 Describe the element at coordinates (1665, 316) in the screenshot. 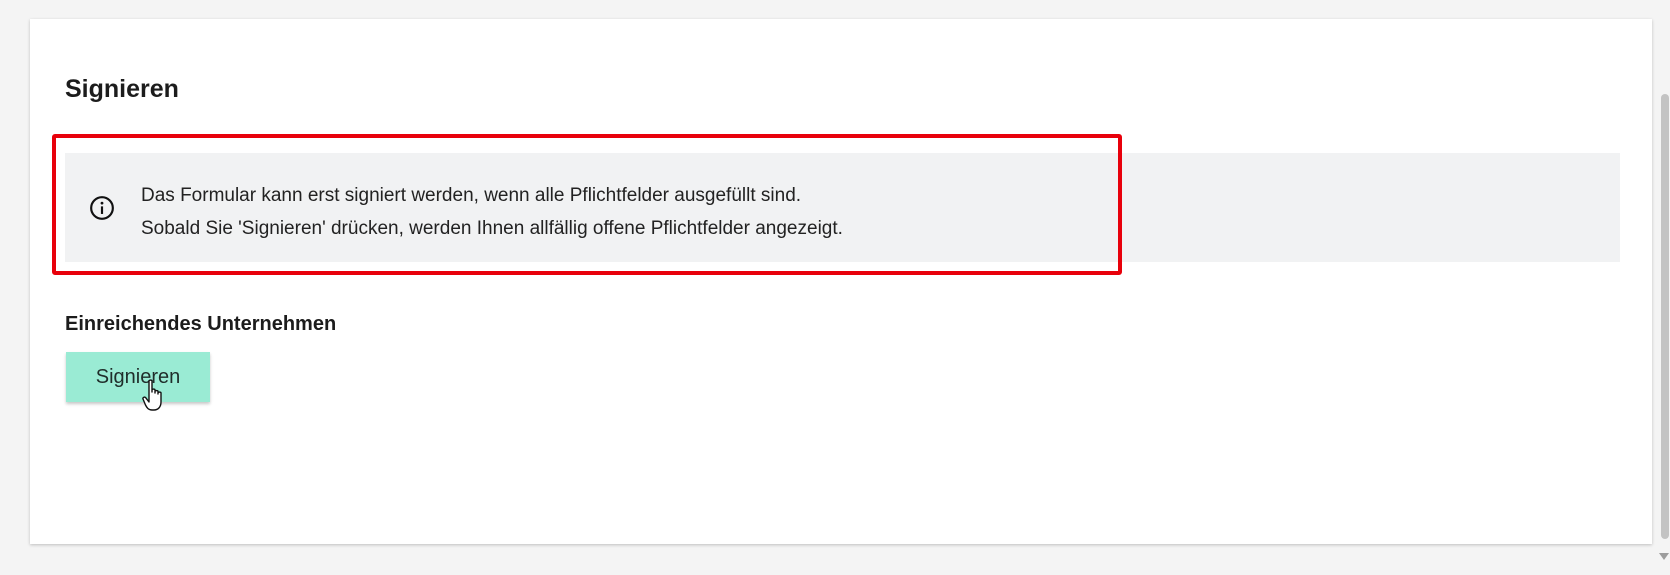

I see `scrollbar-thumb` at that location.